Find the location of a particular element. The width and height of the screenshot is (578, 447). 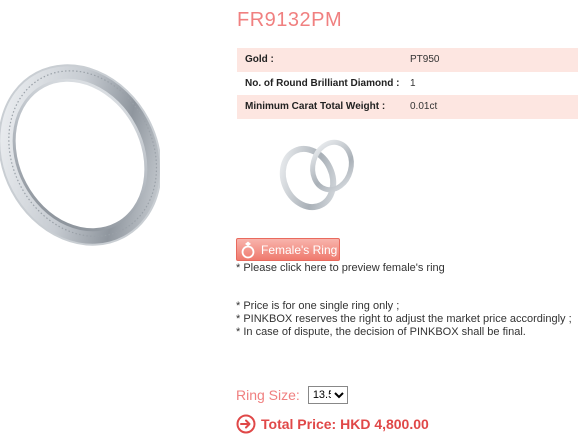

spec-label: Gold : is located at coordinates (319, 60).